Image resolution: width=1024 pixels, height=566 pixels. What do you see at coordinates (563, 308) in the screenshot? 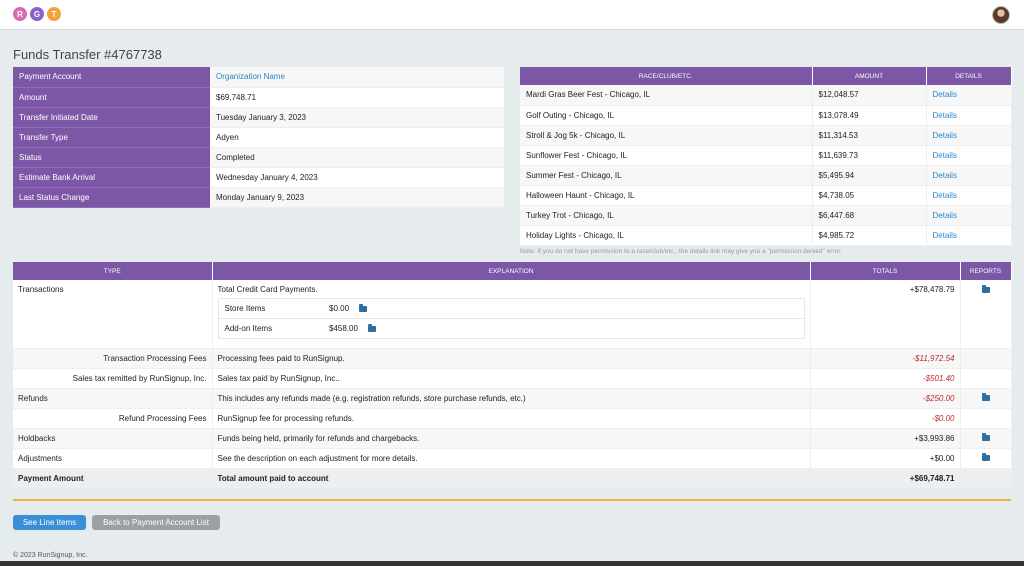
I see `sub-value-cell: $0.00` at bounding box center [563, 308].